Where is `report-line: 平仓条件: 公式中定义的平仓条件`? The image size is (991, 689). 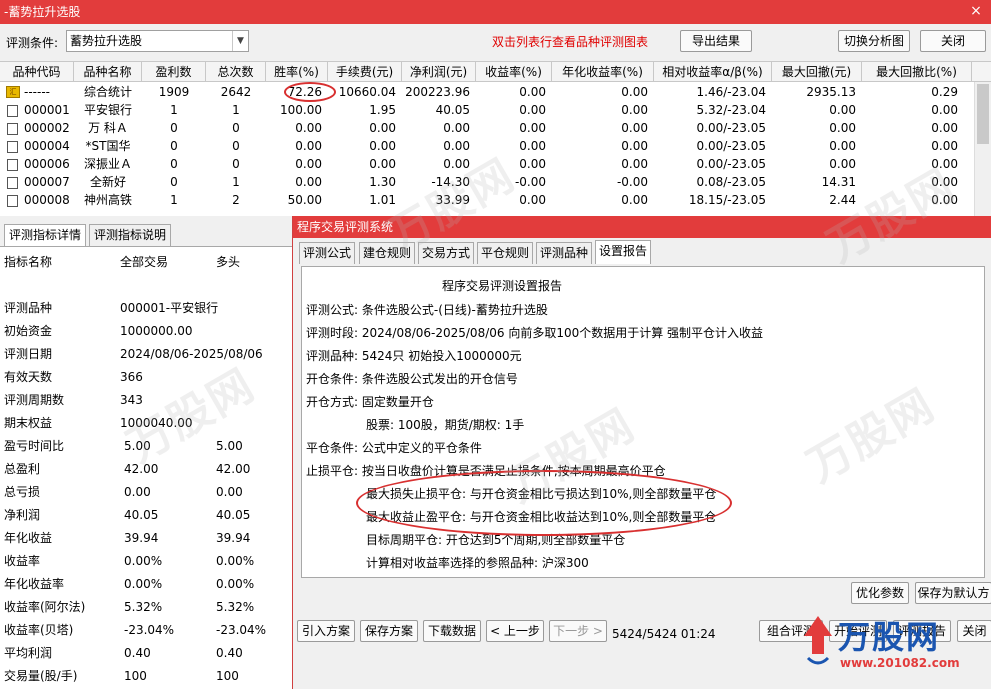
report-line: 平仓条件: 公式中定义的平仓条件 is located at coordinates (394, 448).